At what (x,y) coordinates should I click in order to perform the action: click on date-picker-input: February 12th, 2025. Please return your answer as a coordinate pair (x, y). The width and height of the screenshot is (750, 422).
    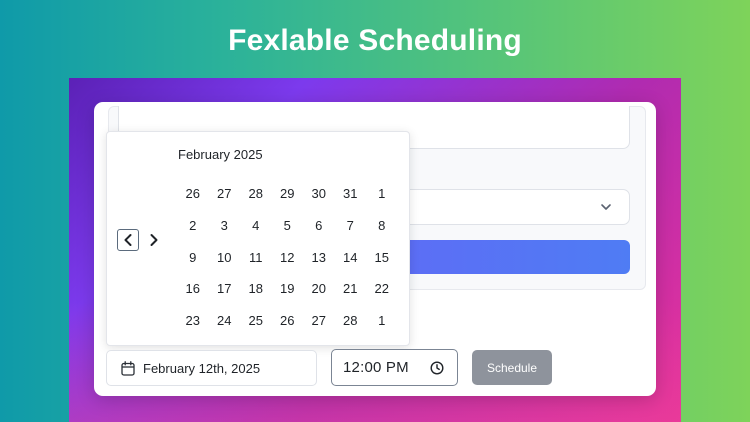
    Looking at the image, I should click on (211, 368).